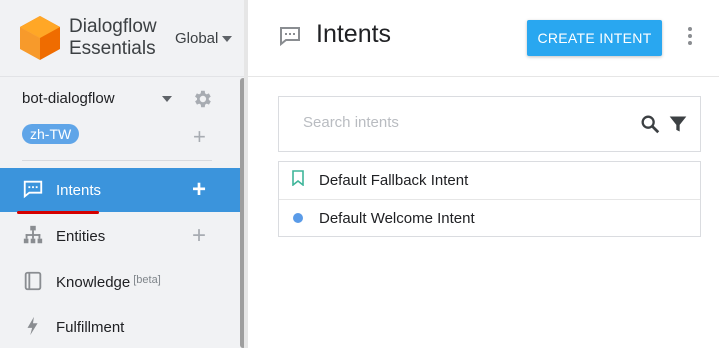  What do you see at coordinates (79, 190) in the screenshot?
I see `sidebar-item-label: Intents` at bounding box center [79, 190].